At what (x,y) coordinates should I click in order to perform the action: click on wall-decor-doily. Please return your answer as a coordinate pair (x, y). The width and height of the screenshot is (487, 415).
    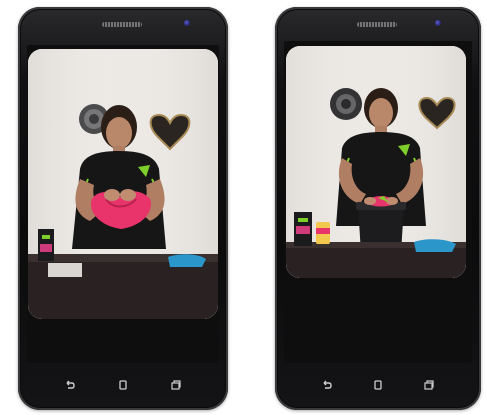
    Looking at the image, I should click on (346, 104).